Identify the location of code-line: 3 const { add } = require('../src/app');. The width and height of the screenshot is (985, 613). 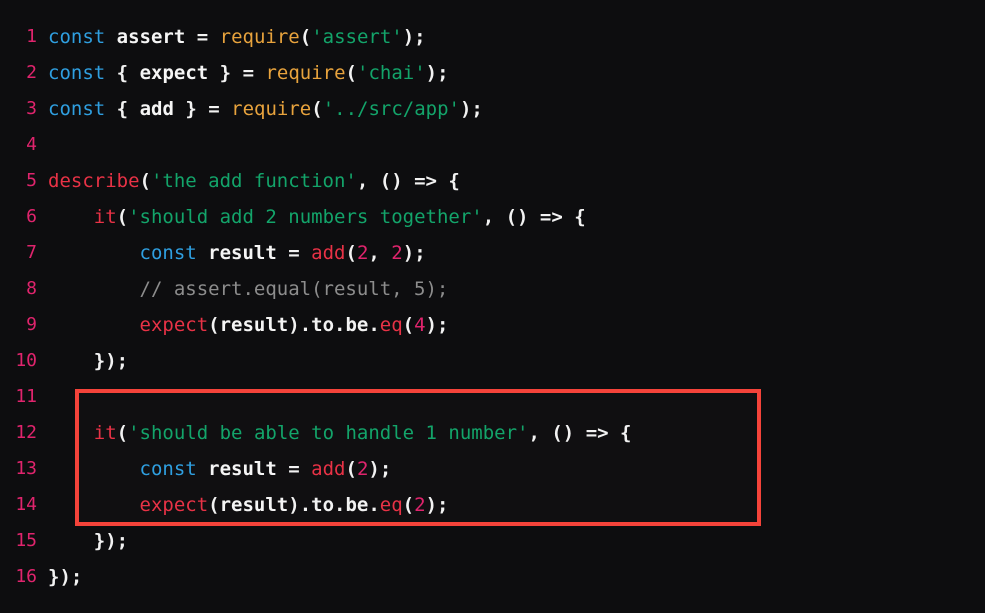
(492, 109).